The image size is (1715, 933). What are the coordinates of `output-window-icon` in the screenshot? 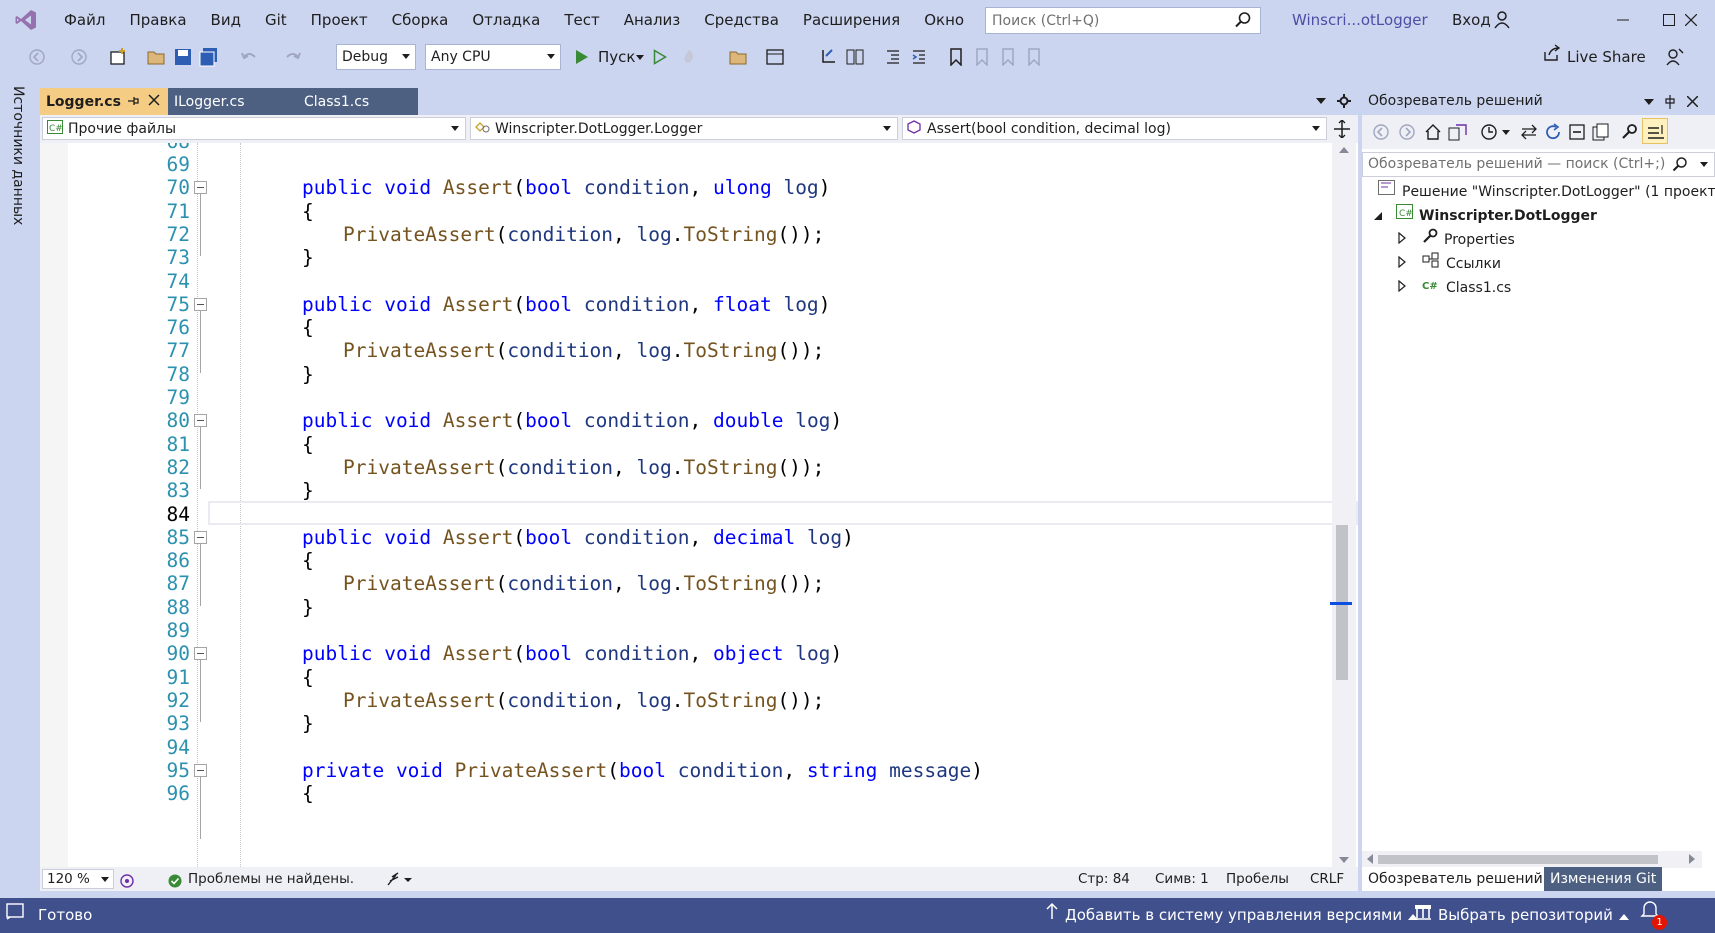 It's located at (15, 915).